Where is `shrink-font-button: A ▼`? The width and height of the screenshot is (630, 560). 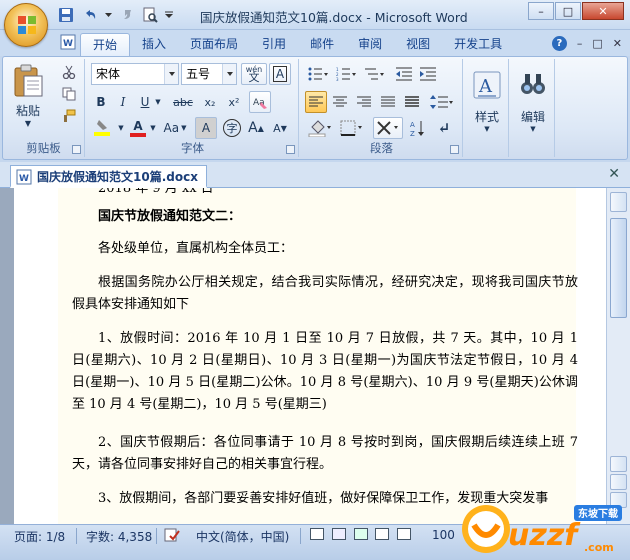 shrink-font-button: A ▼ is located at coordinates (280, 128).